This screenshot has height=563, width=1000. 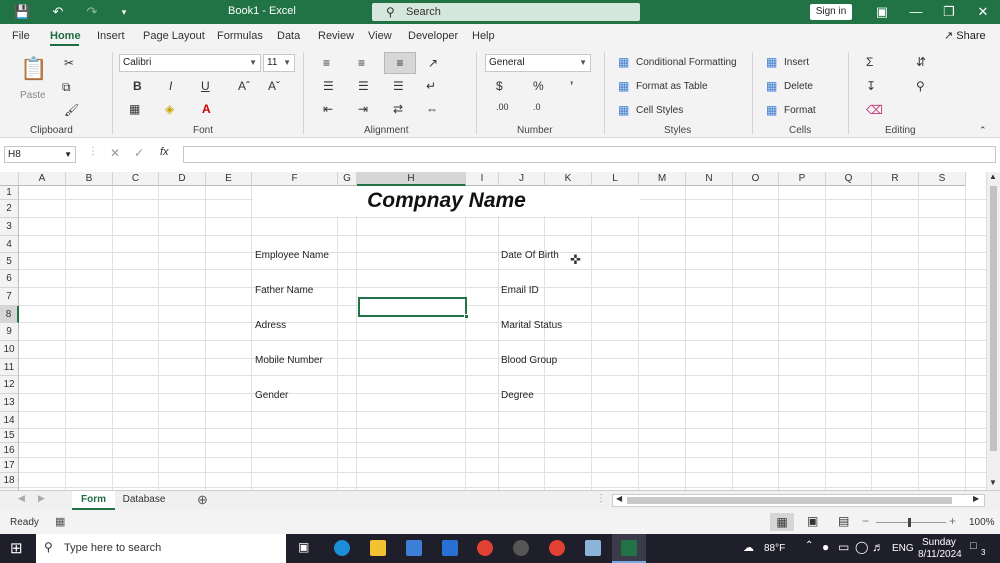 What do you see at coordinates (831, 12) in the screenshot?
I see `sign-in-button: Sign in` at bounding box center [831, 12].